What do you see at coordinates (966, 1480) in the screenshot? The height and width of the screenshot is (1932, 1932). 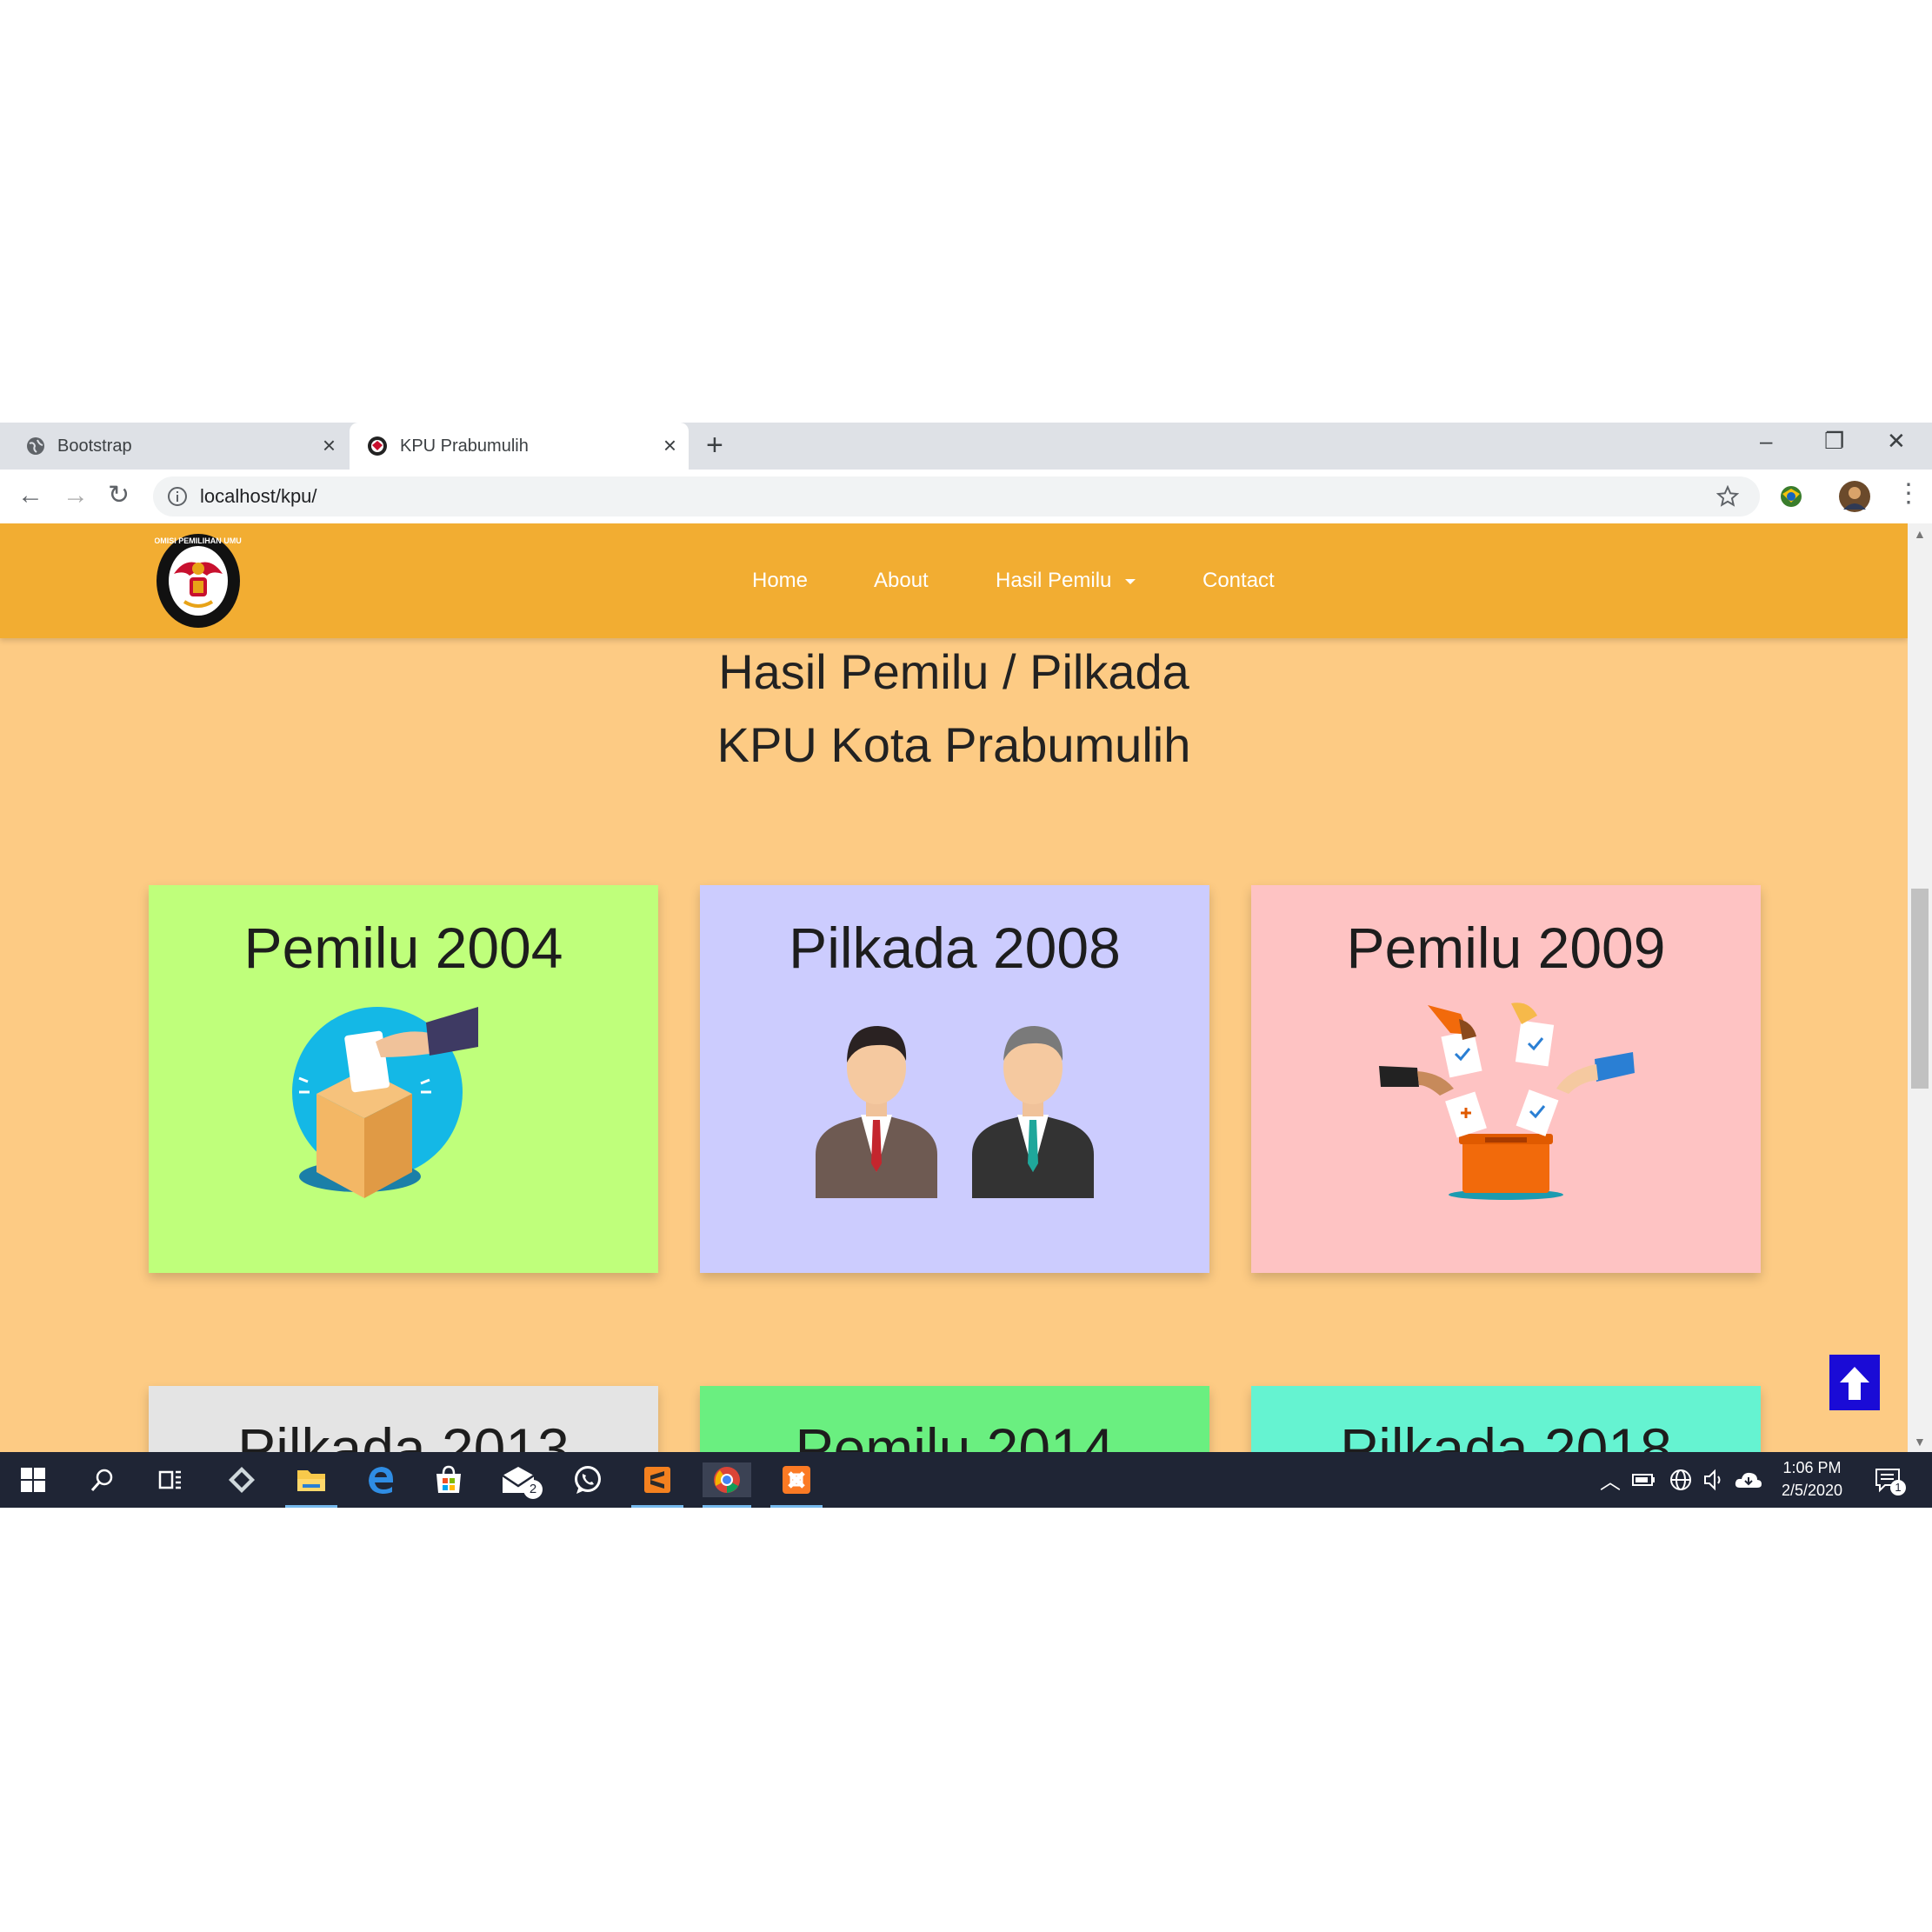 I see `windows-taskbar: 2 ︿ 1:06 PM 2/5/2020 1` at bounding box center [966, 1480].